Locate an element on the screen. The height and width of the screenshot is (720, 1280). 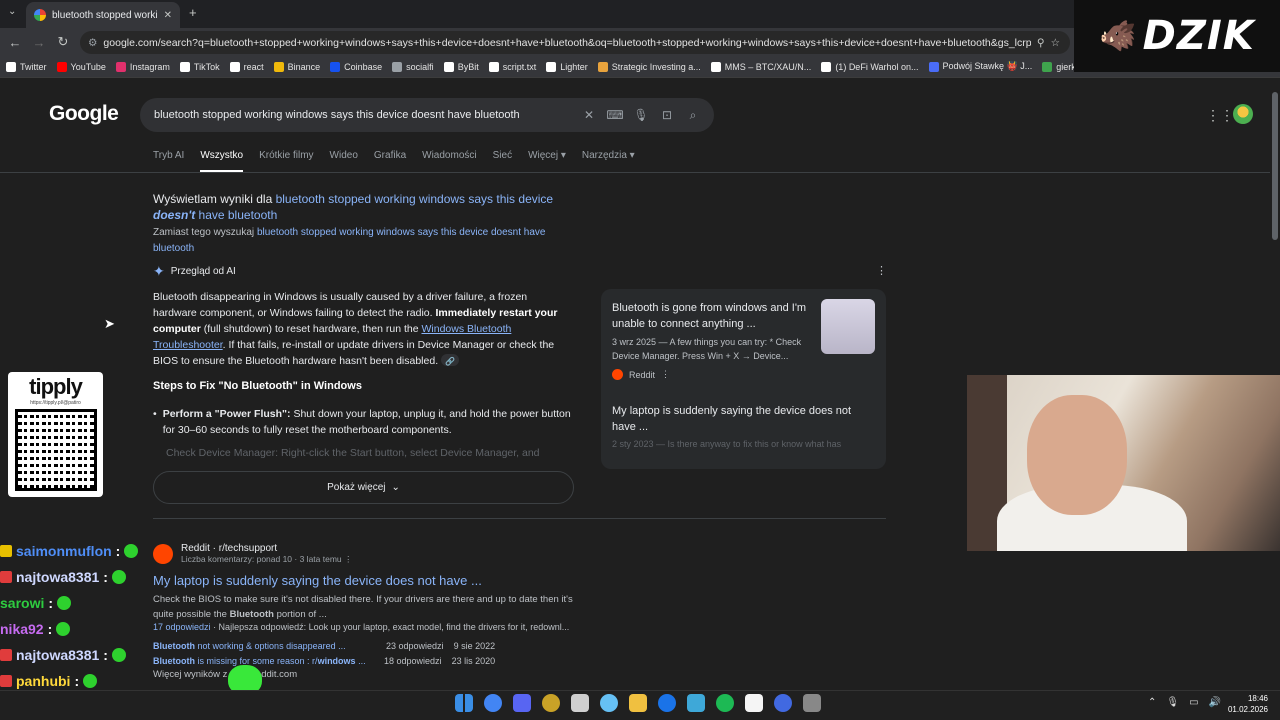
scrollbar-thumb is located at coordinates (1275, 166).